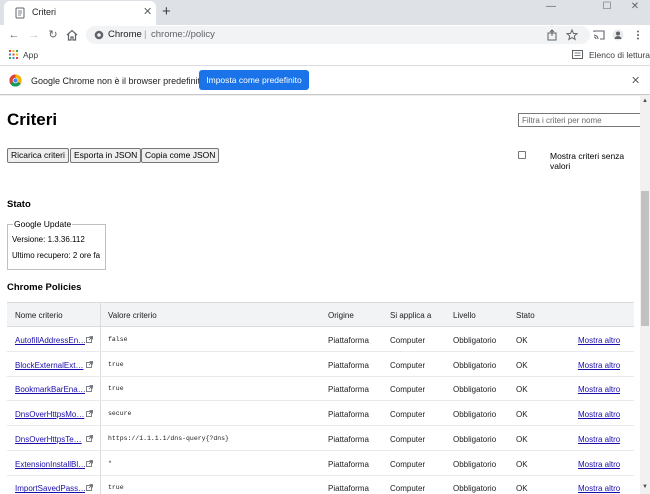  What do you see at coordinates (552, 35) in the screenshot?
I see `share-icon` at bounding box center [552, 35].